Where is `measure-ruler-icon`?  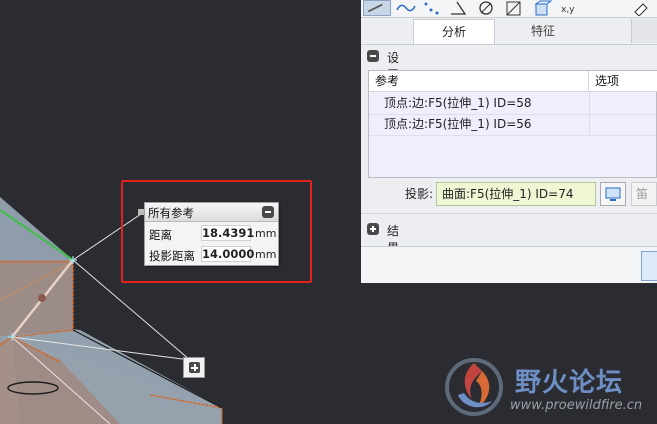
measure-ruler-icon is located at coordinates (377, 8).